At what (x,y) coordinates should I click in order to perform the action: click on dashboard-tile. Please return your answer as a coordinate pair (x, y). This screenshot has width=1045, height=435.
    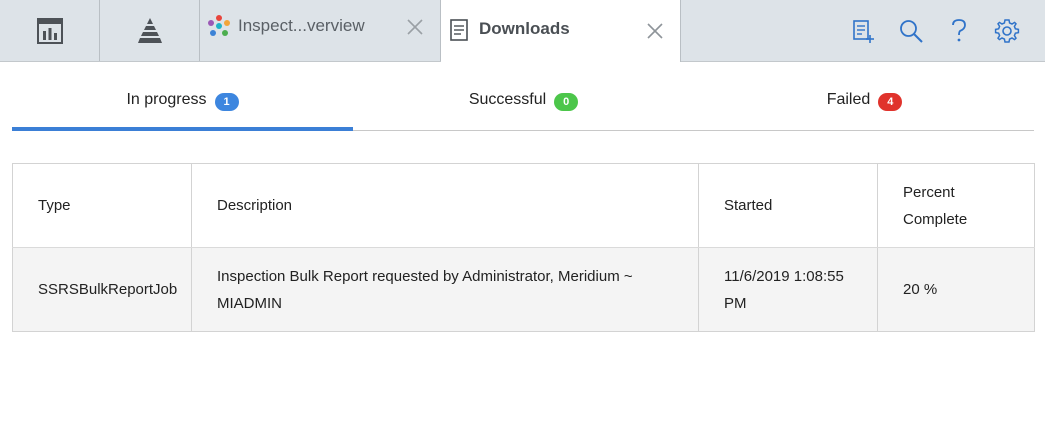
    Looking at the image, I should click on (50, 30).